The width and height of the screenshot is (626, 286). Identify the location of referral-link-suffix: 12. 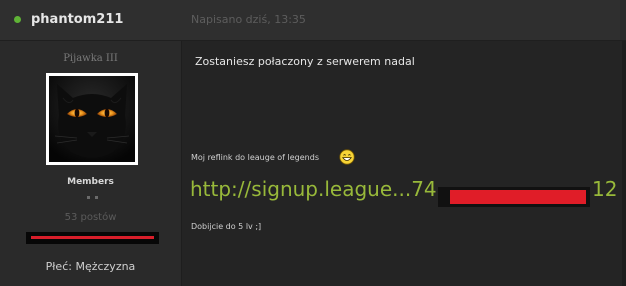
(604, 189).